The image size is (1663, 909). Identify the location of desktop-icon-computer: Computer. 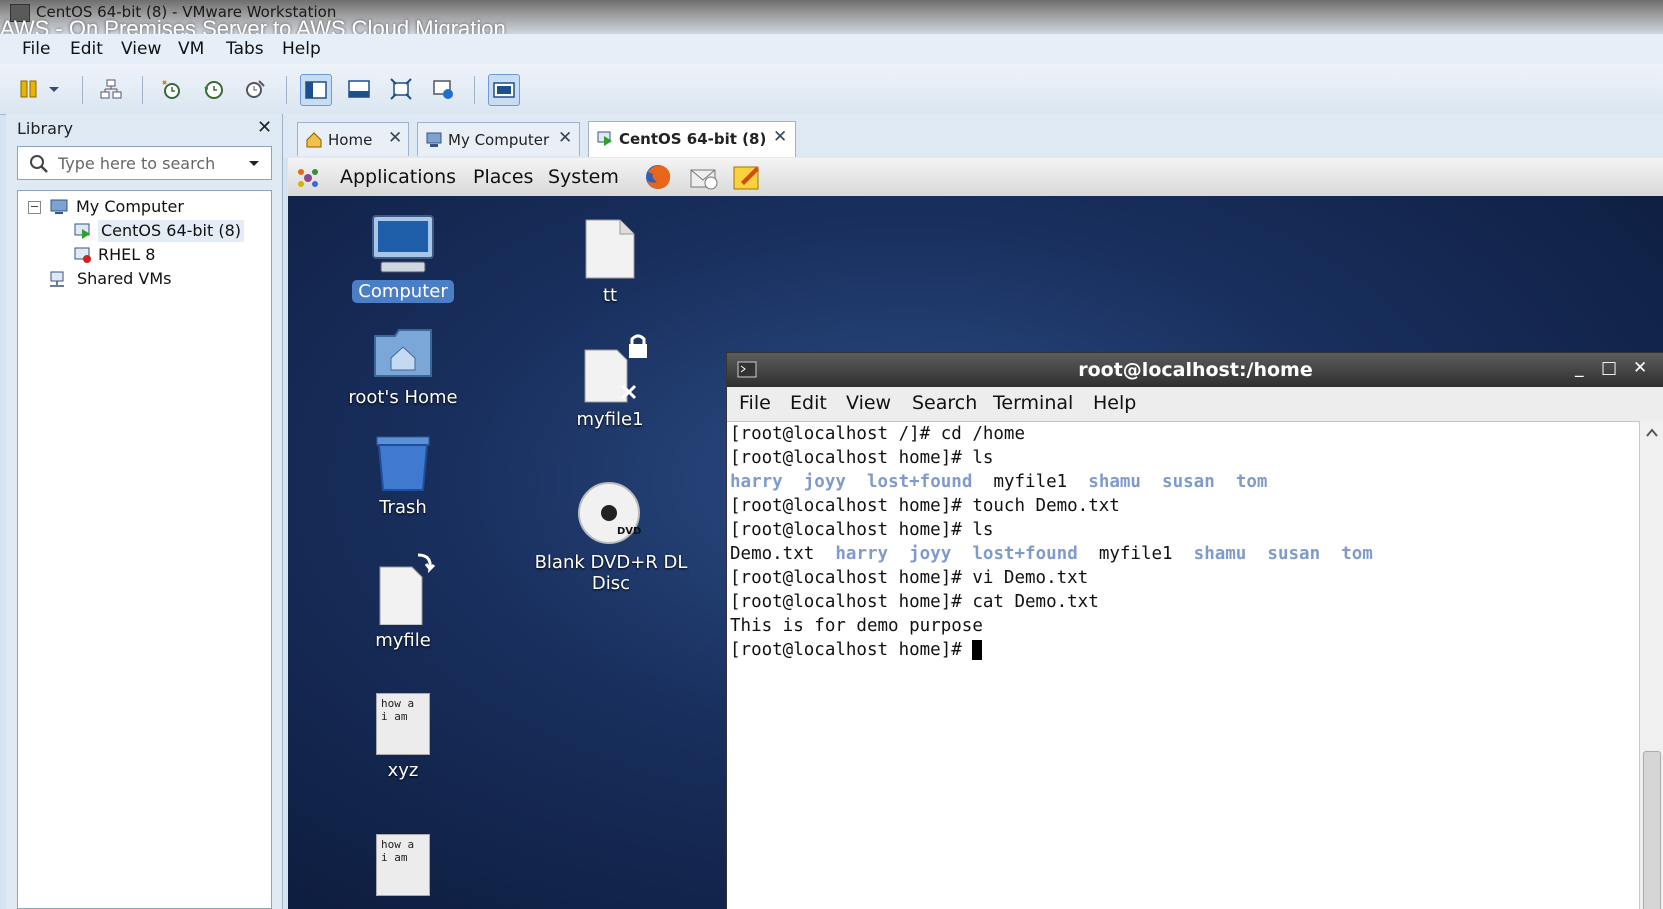
(403, 258).